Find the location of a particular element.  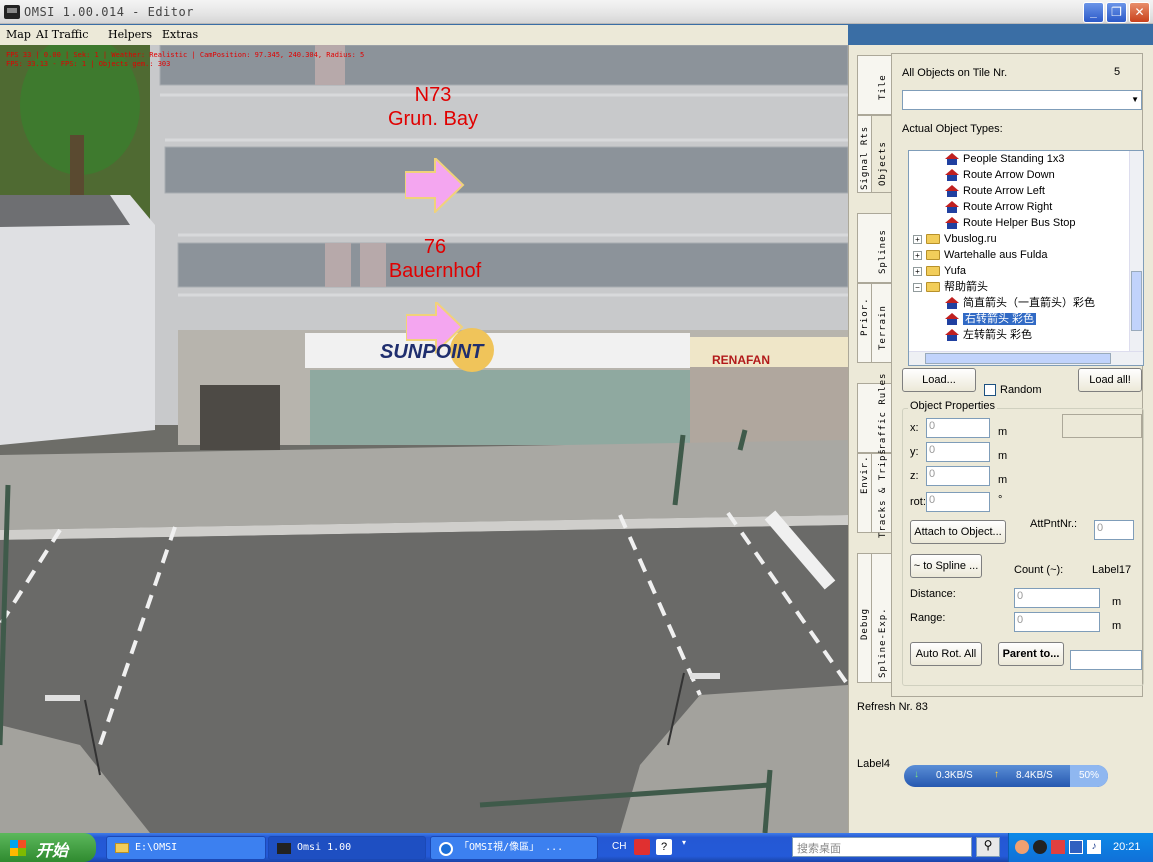

download-speed: 0.3KB/S is located at coordinates (954, 775).